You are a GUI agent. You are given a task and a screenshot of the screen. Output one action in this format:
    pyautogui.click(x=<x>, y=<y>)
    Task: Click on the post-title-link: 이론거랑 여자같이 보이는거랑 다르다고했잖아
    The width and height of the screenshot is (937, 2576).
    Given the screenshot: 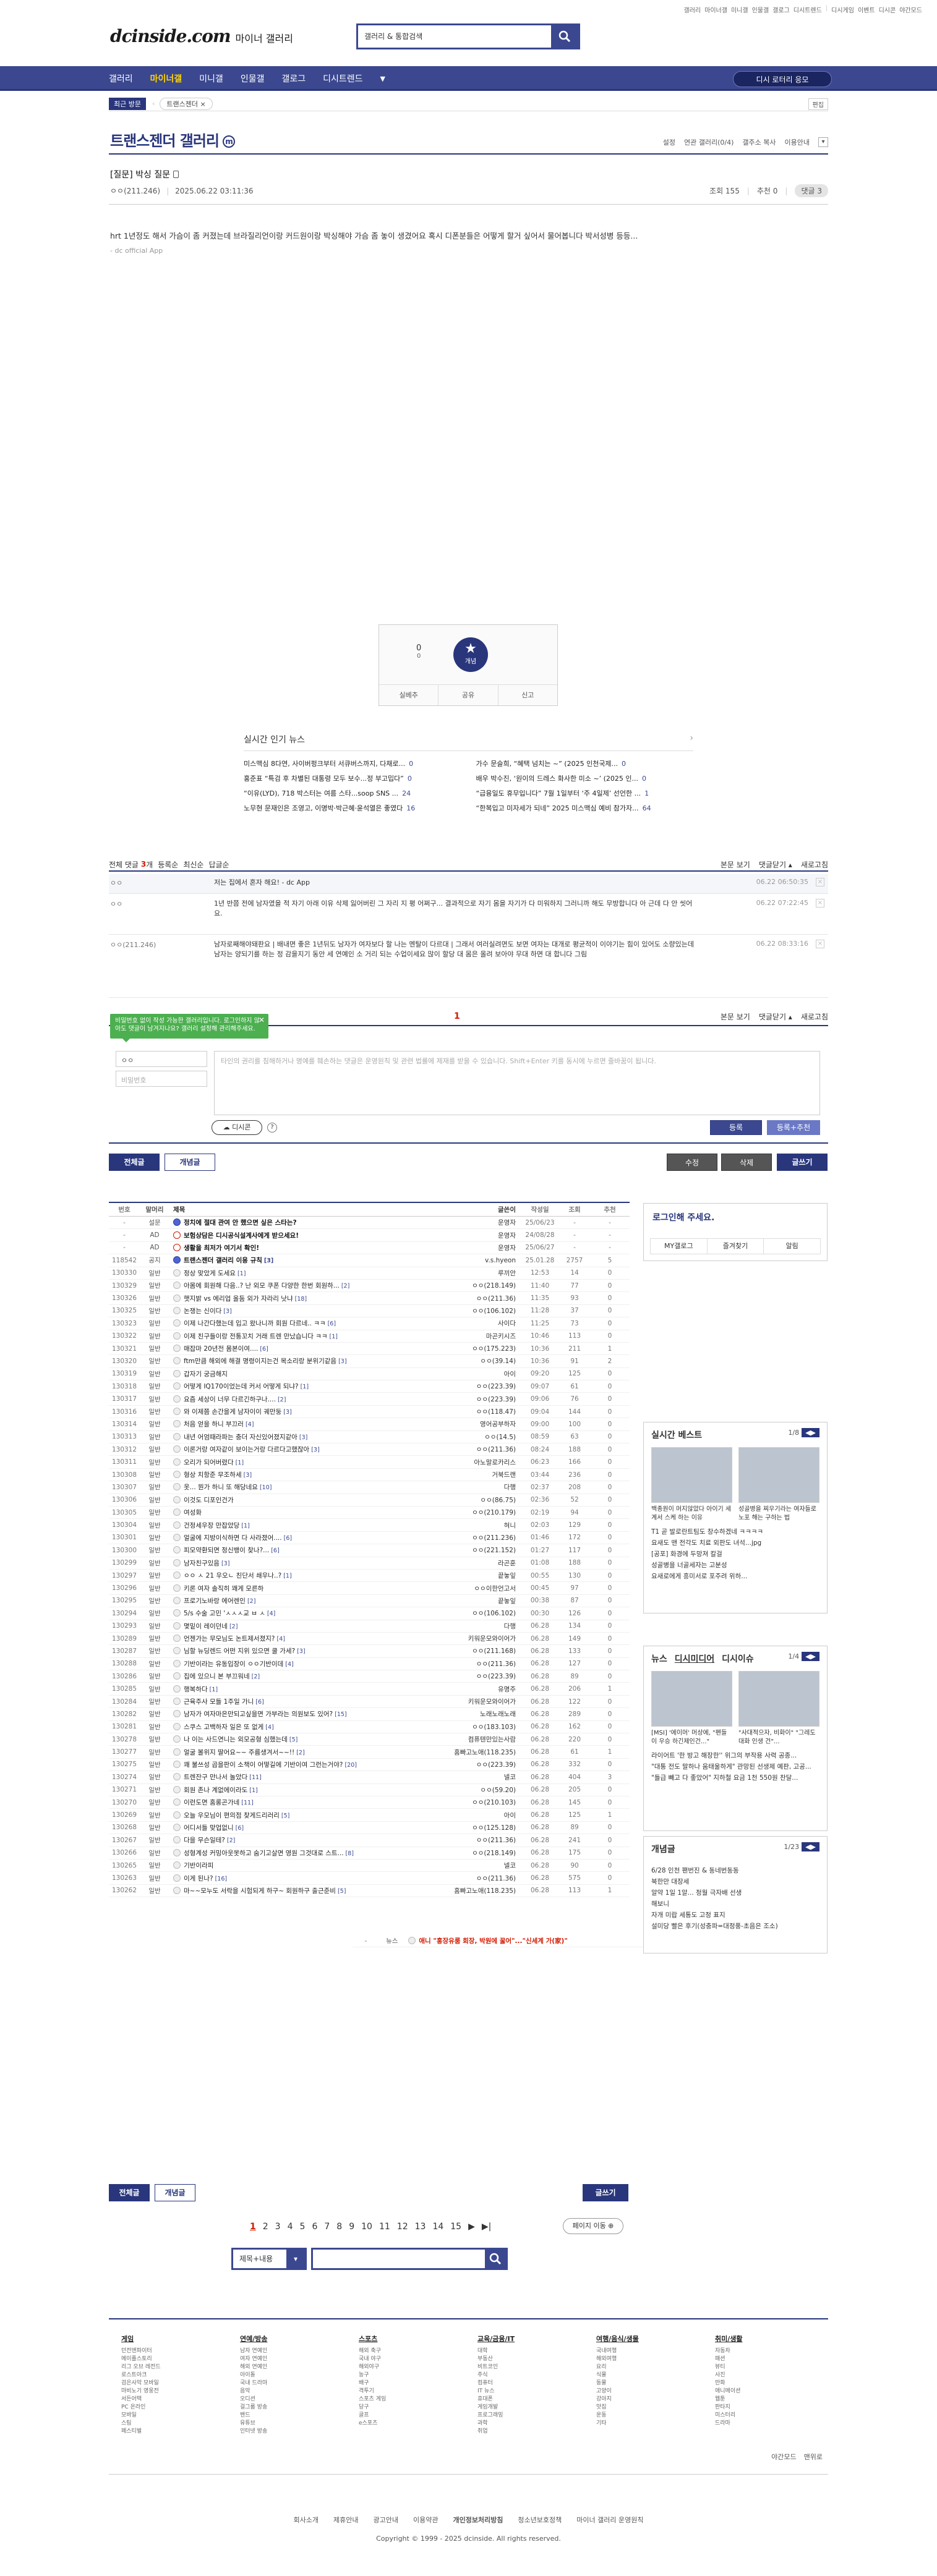 What is the action you would take?
    pyautogui.click(x=246, y=1449)
    